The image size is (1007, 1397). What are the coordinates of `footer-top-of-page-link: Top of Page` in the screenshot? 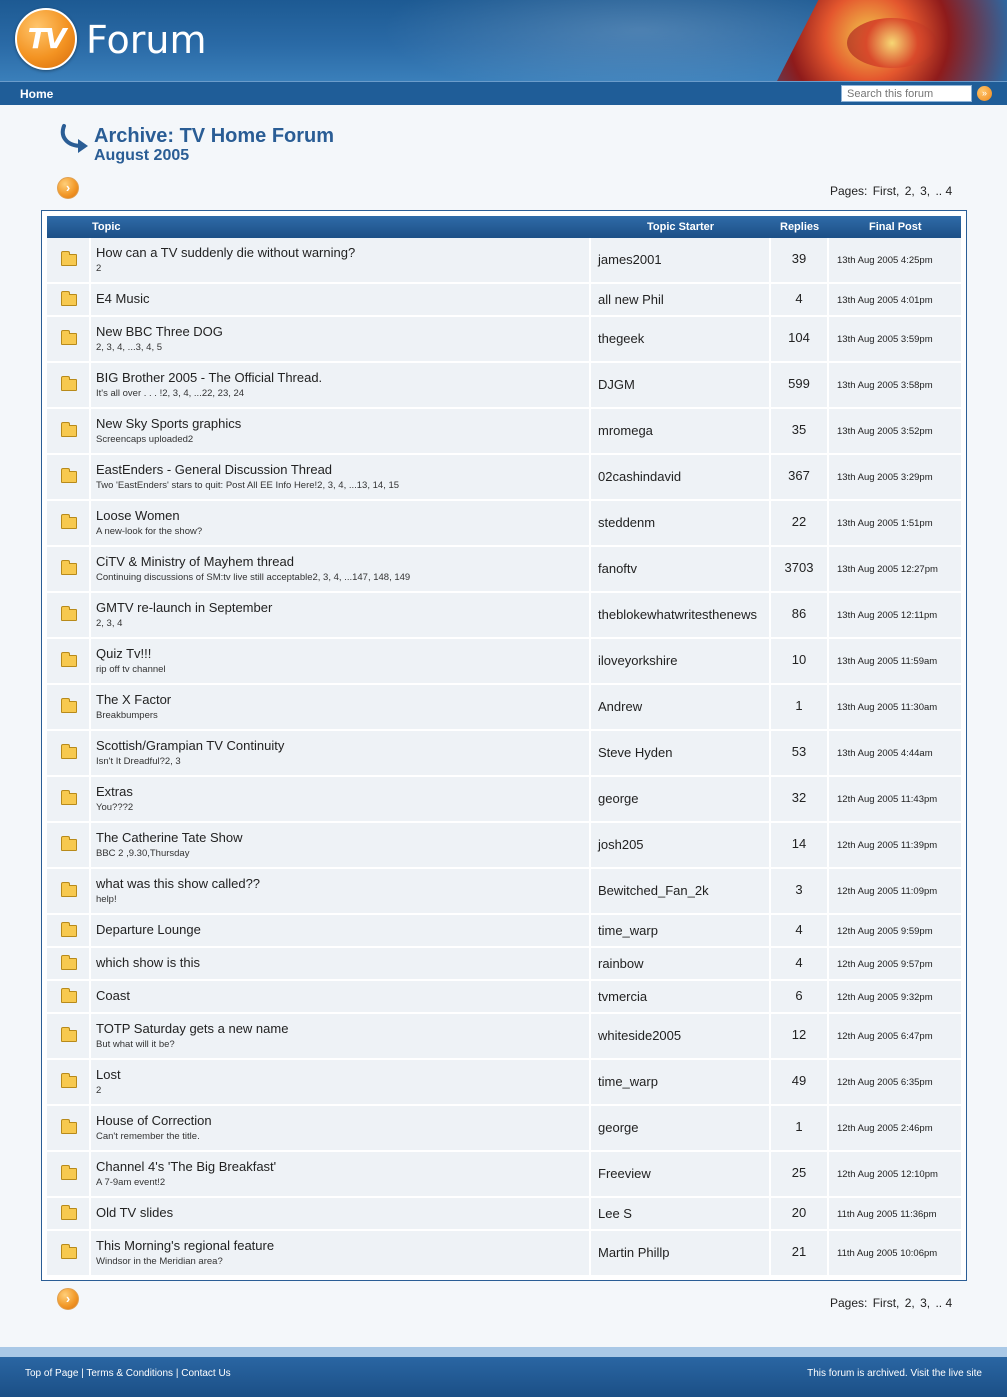 It's located at (51, 1373).